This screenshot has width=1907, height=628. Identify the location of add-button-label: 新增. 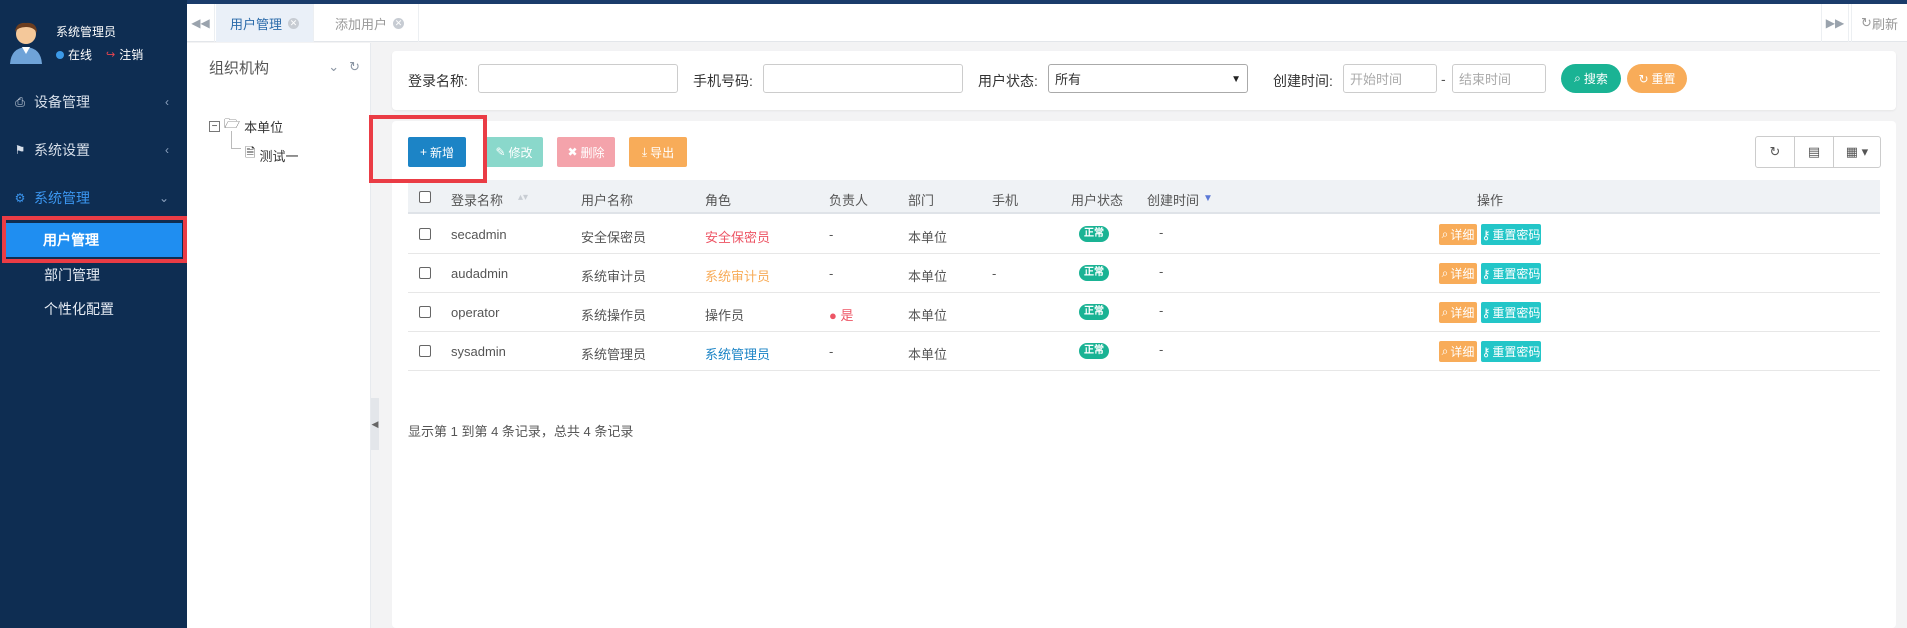
(442, 152).